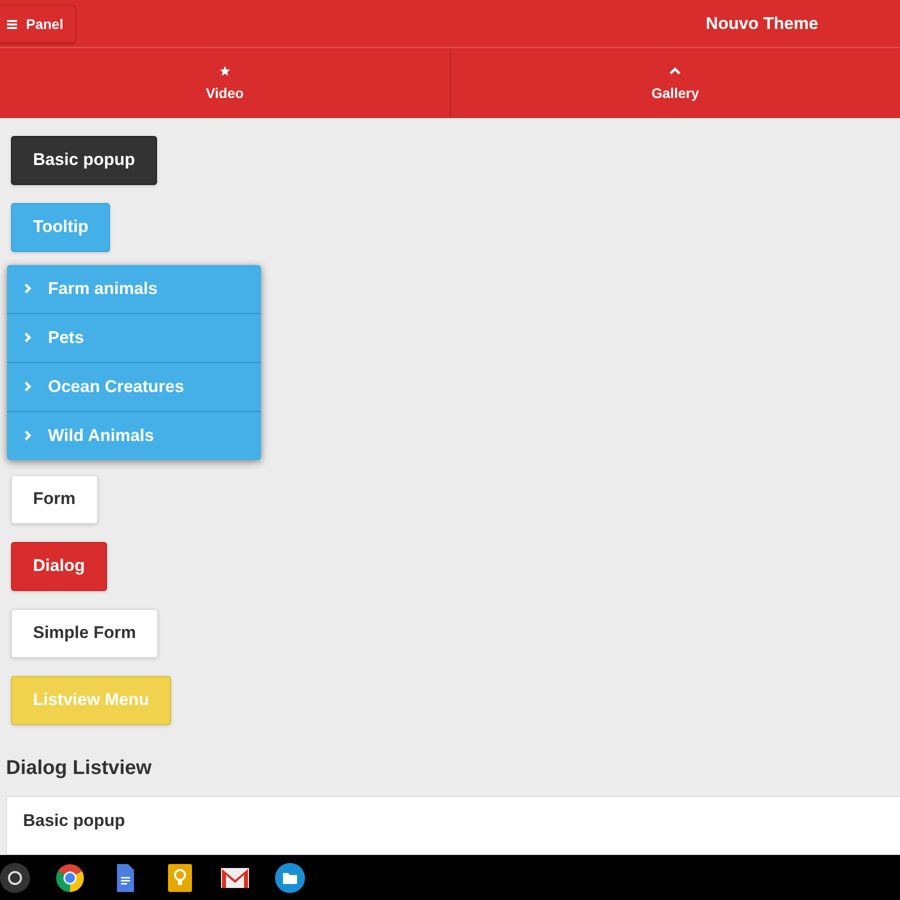 This screenshot has width=900, height=900. What do you see at coordinates (66, 813) in the screenshot?
I see `list-item: Basic popup` at bounding box center [66, 813].